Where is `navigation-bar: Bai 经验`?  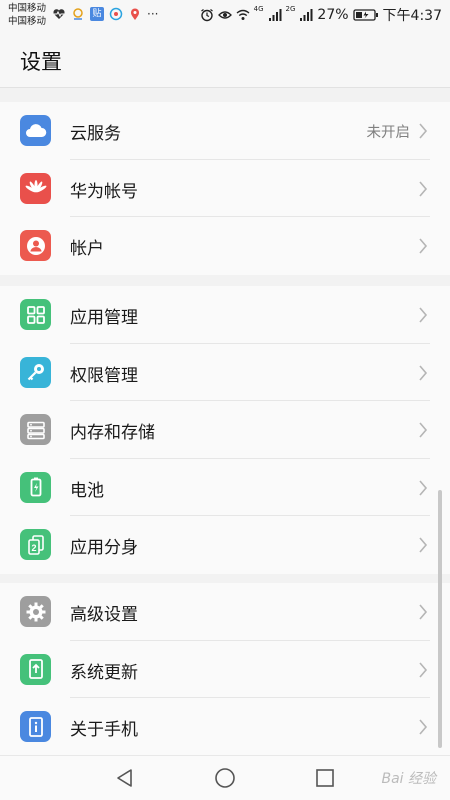 navigation-bar: Bai 经验 is located at coordinates (225, 777).